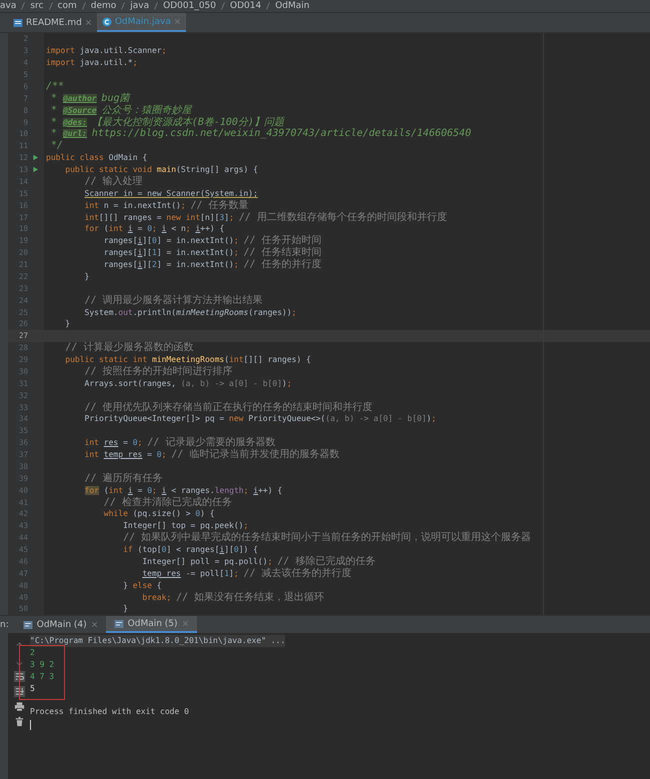 The image size is (650, 779). I want to click on code-line: int temp_res = 0; // 临时记录当前并发使用的服务器数, so click(212, 454).